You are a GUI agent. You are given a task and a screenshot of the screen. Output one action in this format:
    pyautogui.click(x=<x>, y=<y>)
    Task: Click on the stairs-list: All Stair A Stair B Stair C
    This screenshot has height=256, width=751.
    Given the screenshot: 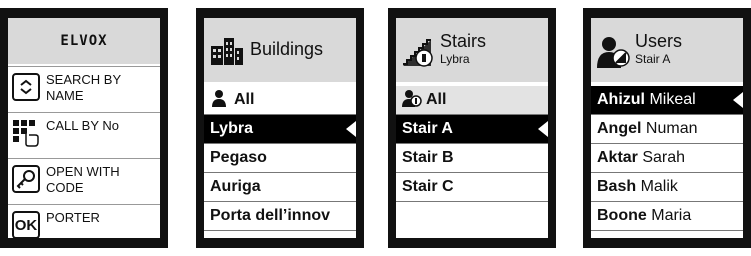 What is the action you would take?
    pyautogui.click(x=472, y=162)
    